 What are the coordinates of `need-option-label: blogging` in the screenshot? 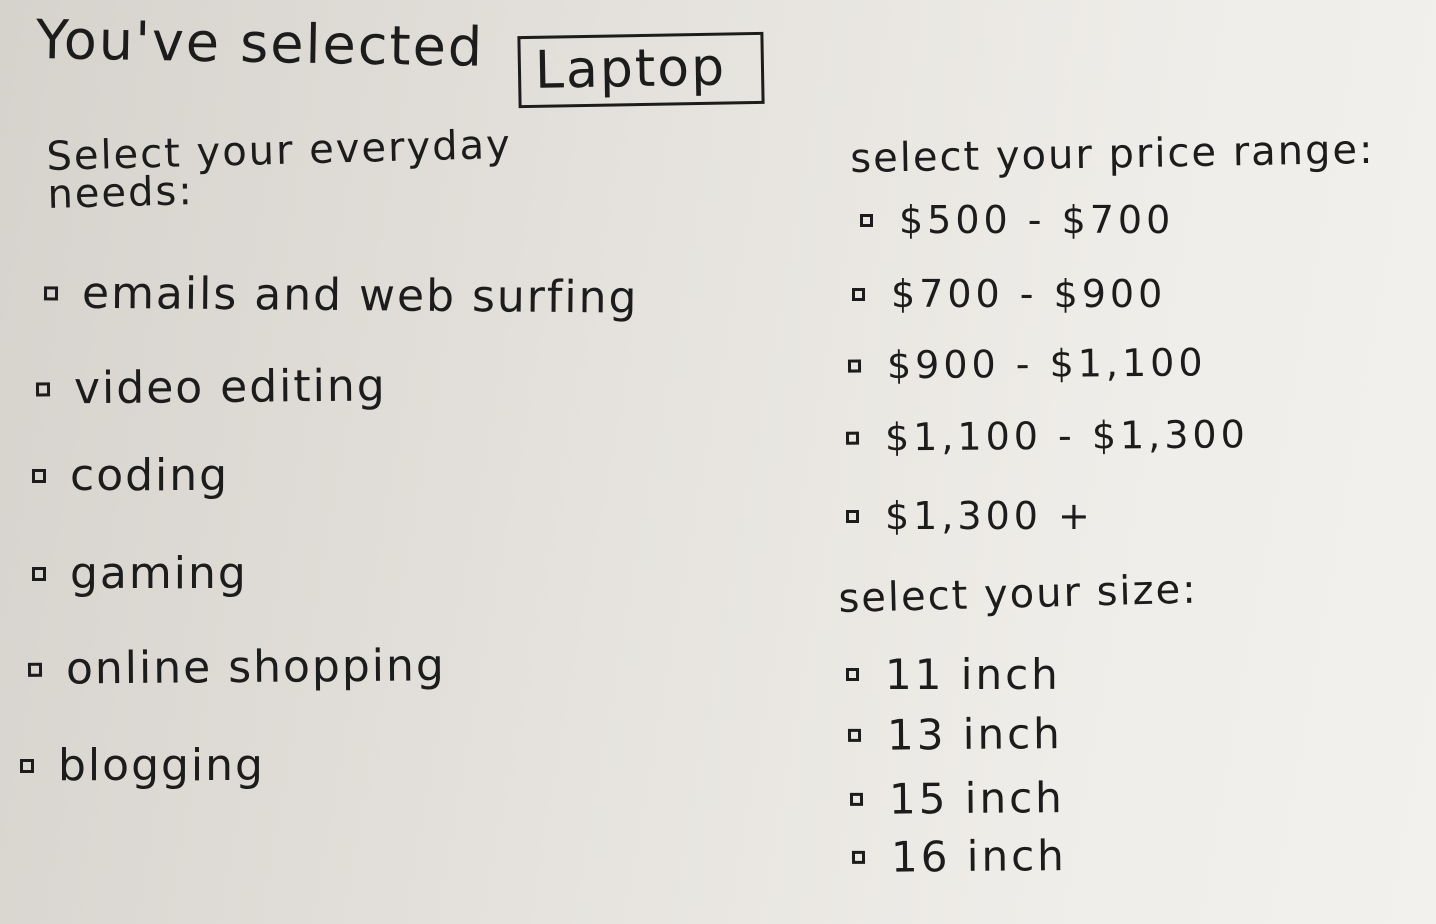 It's located at (161, 765).